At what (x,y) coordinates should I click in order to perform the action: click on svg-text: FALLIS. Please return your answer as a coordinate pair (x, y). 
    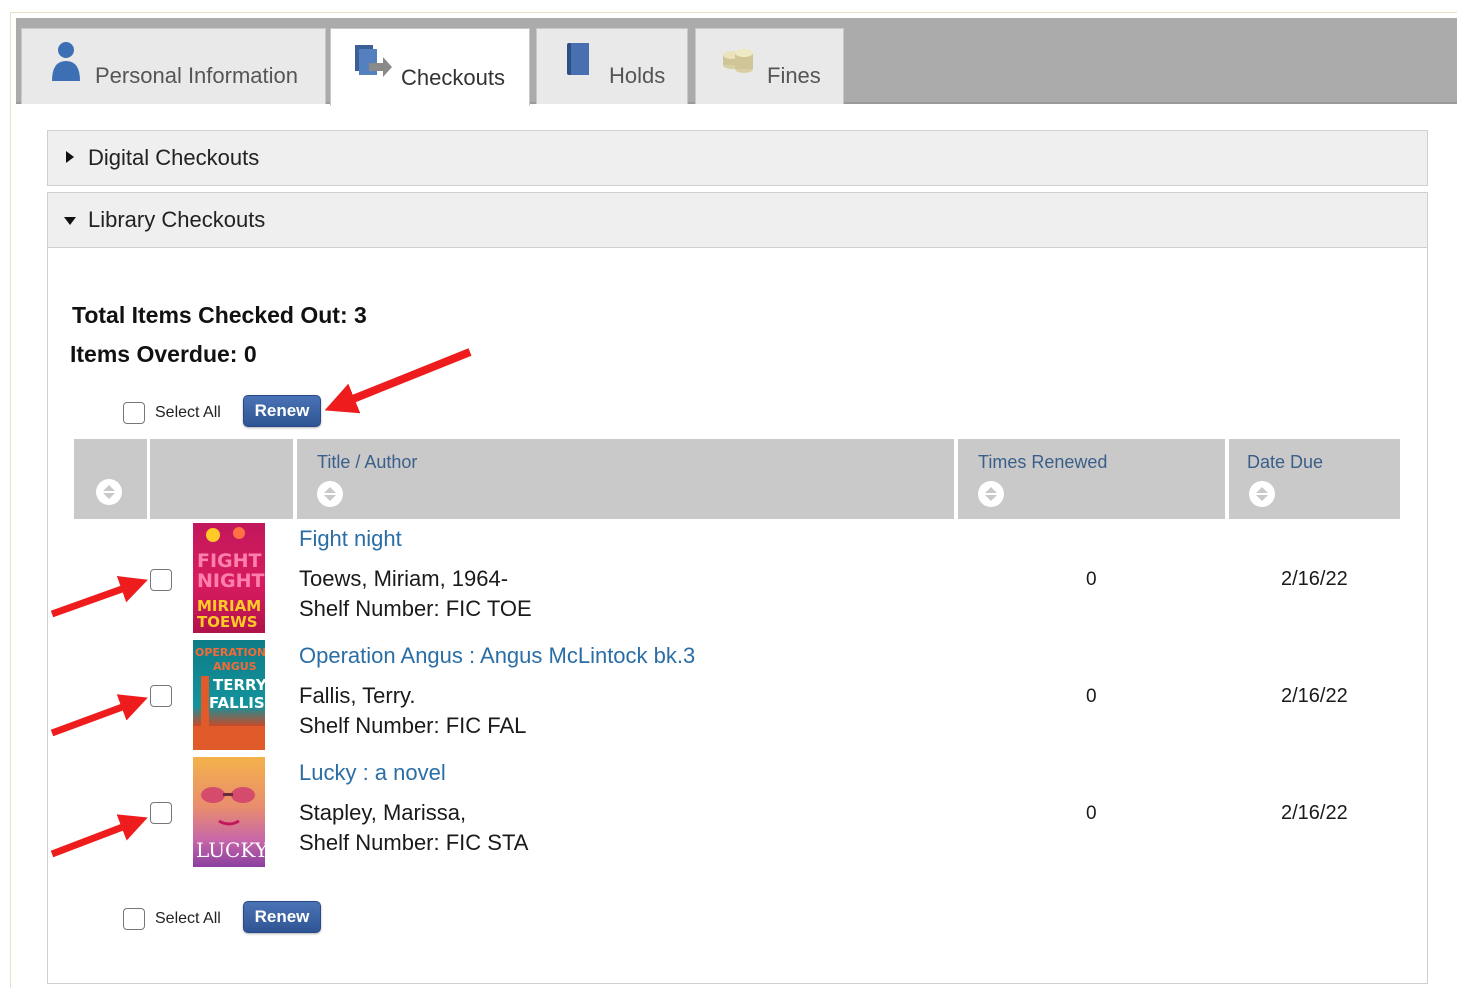
    Looking at the image, I should click on (237, 703).